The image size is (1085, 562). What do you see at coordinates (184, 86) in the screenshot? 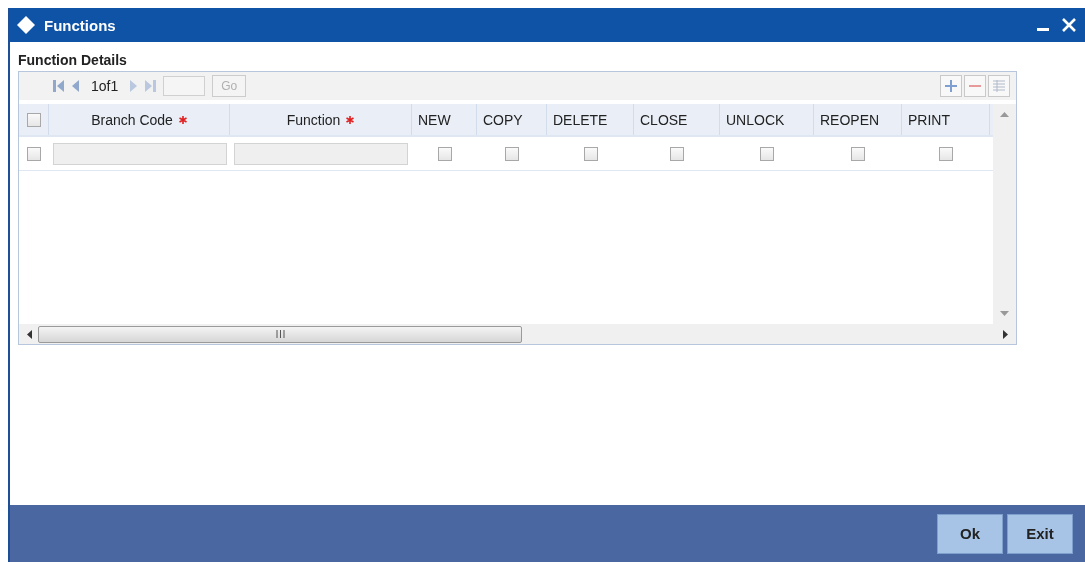
I see `page-field` at bounding box center [184, 86].